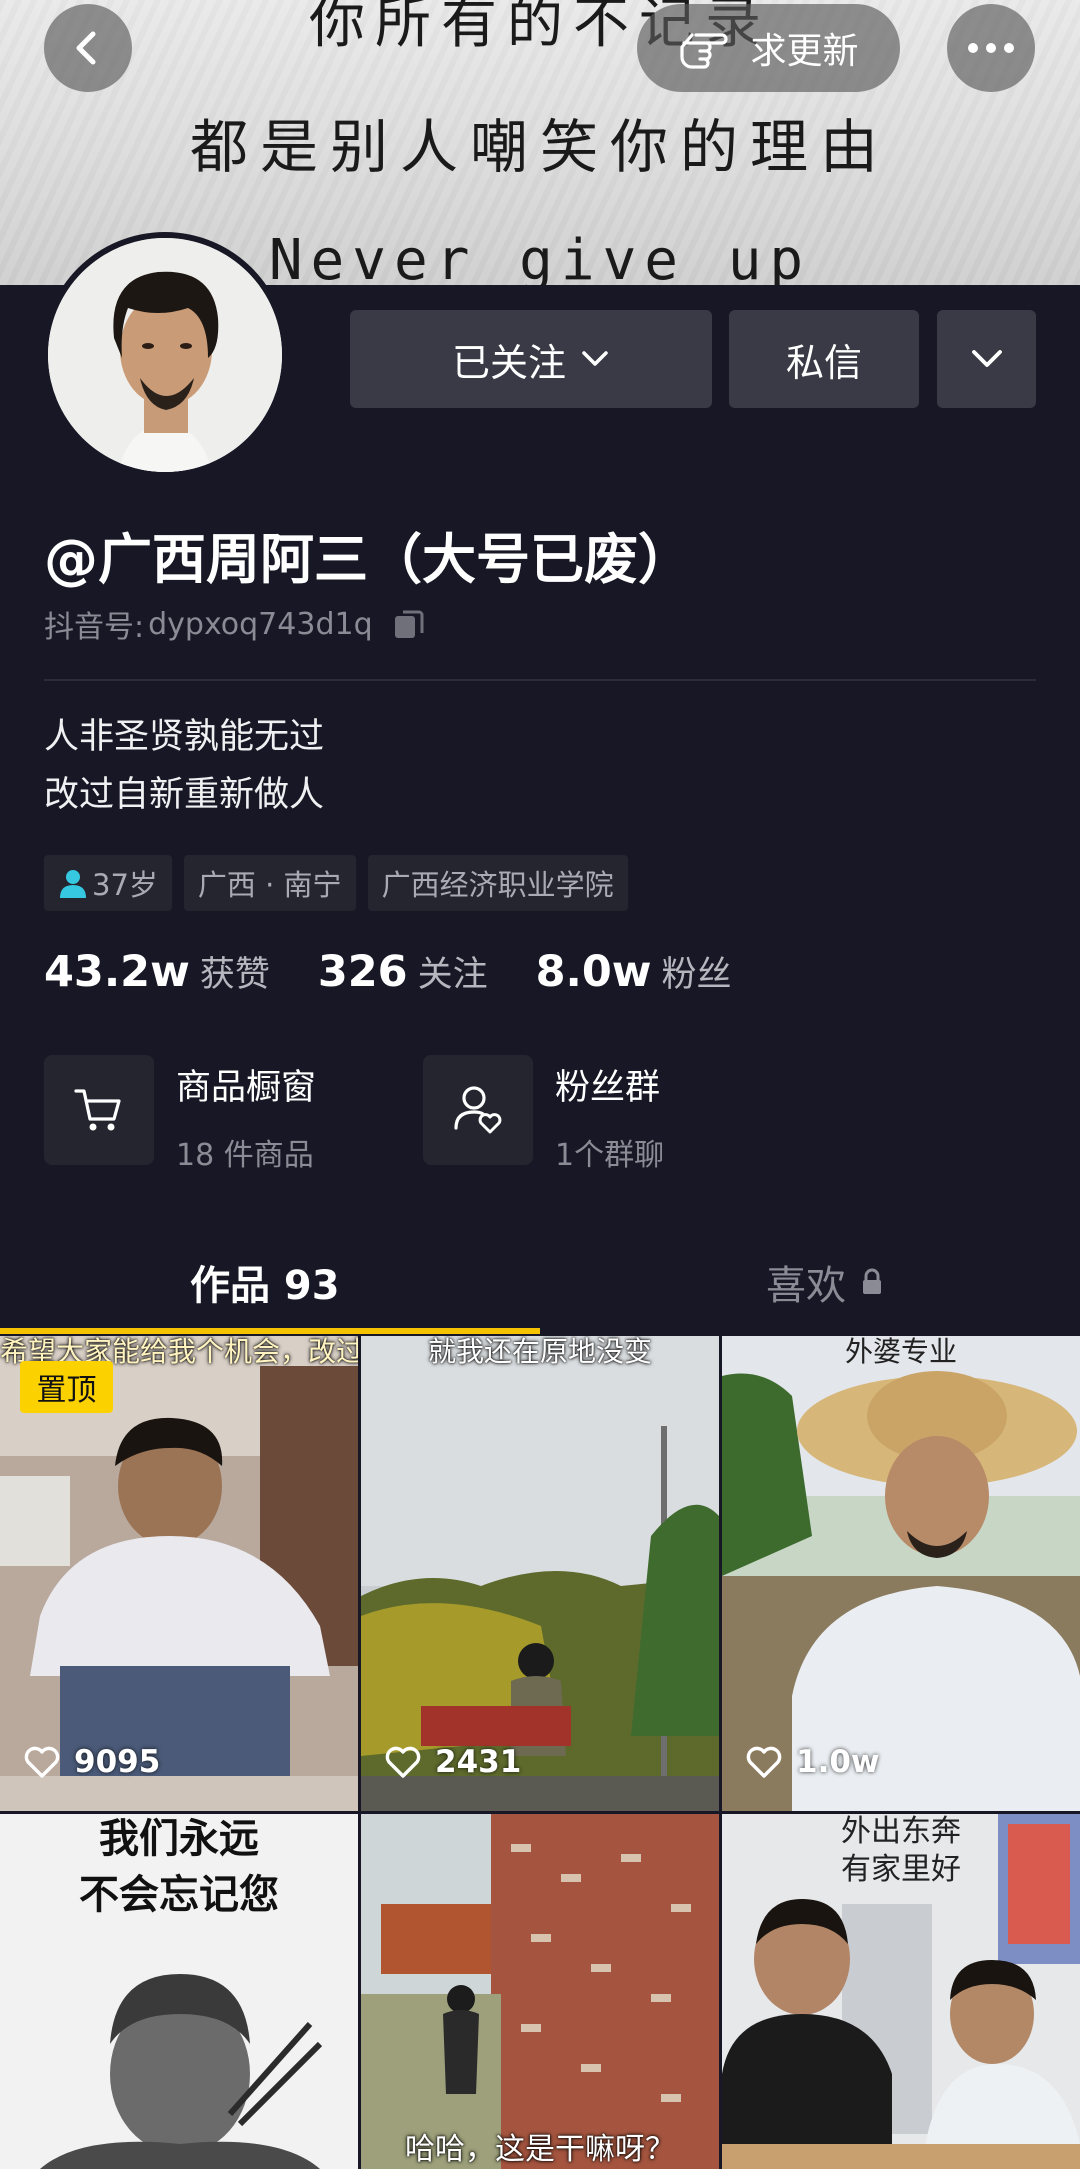 The height and width of the screenshot is (2169, 1080). Describe the element at coordinates (179, 1839) in the screenshot. I see `video-caption-line-1: 我们永远` at that location.